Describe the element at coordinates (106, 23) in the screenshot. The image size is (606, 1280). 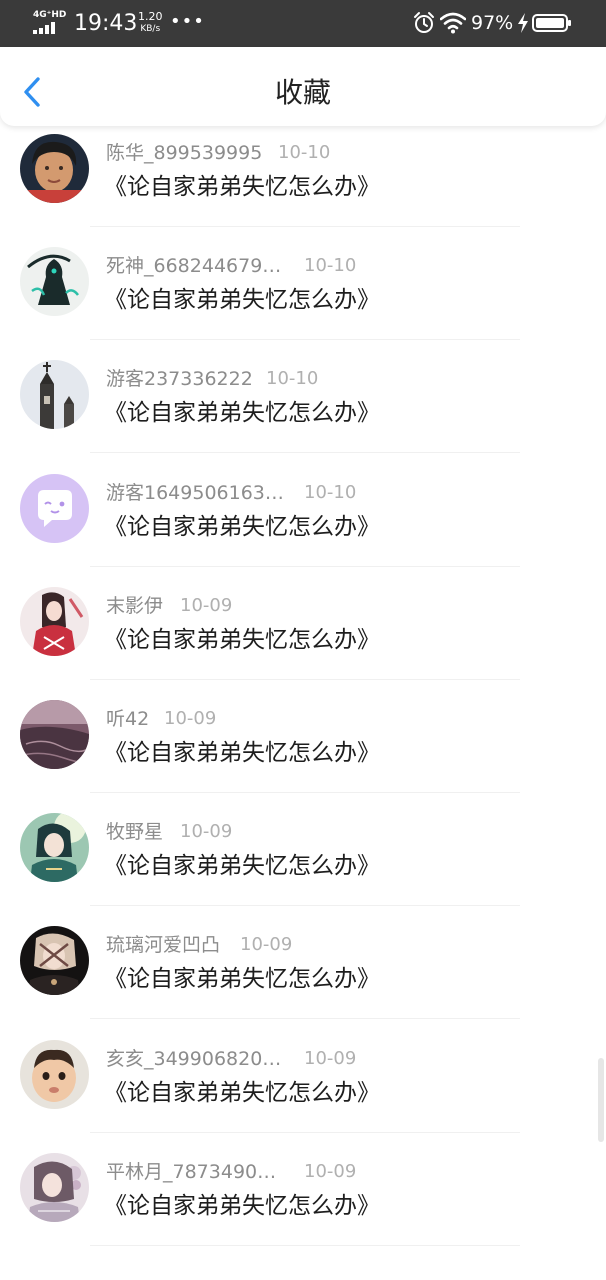
I see `status-time: 19:43` at that location.